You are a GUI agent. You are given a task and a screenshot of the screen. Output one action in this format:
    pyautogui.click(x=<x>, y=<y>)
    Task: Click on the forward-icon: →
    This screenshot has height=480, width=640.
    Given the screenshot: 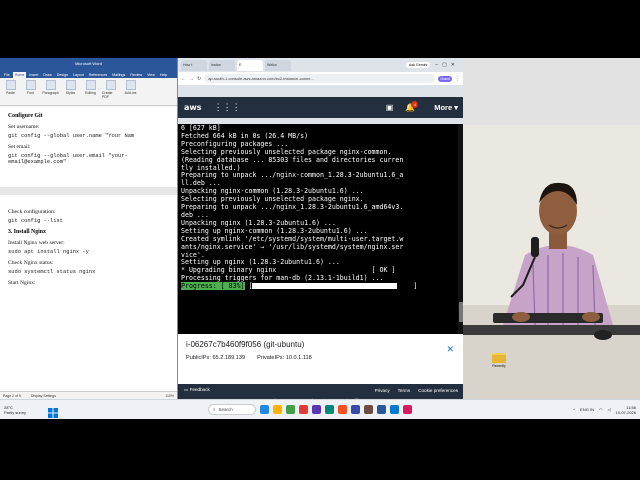 What is the action you would take?
    pyautogui.click(x=191, y=79)
    